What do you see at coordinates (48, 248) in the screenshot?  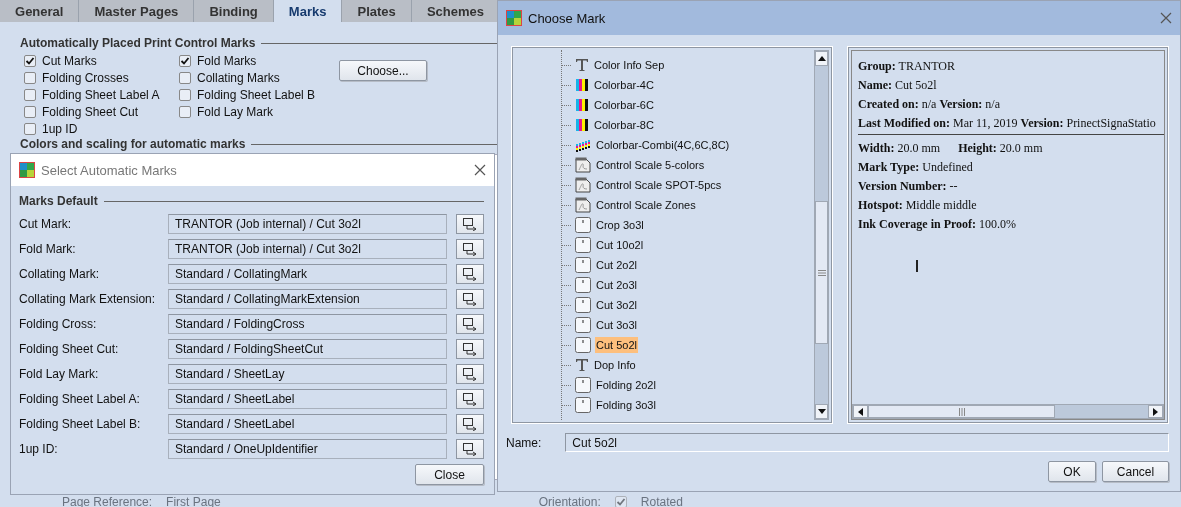 I see `field-label: Fold Mark:` at bounding box center [48, 248].